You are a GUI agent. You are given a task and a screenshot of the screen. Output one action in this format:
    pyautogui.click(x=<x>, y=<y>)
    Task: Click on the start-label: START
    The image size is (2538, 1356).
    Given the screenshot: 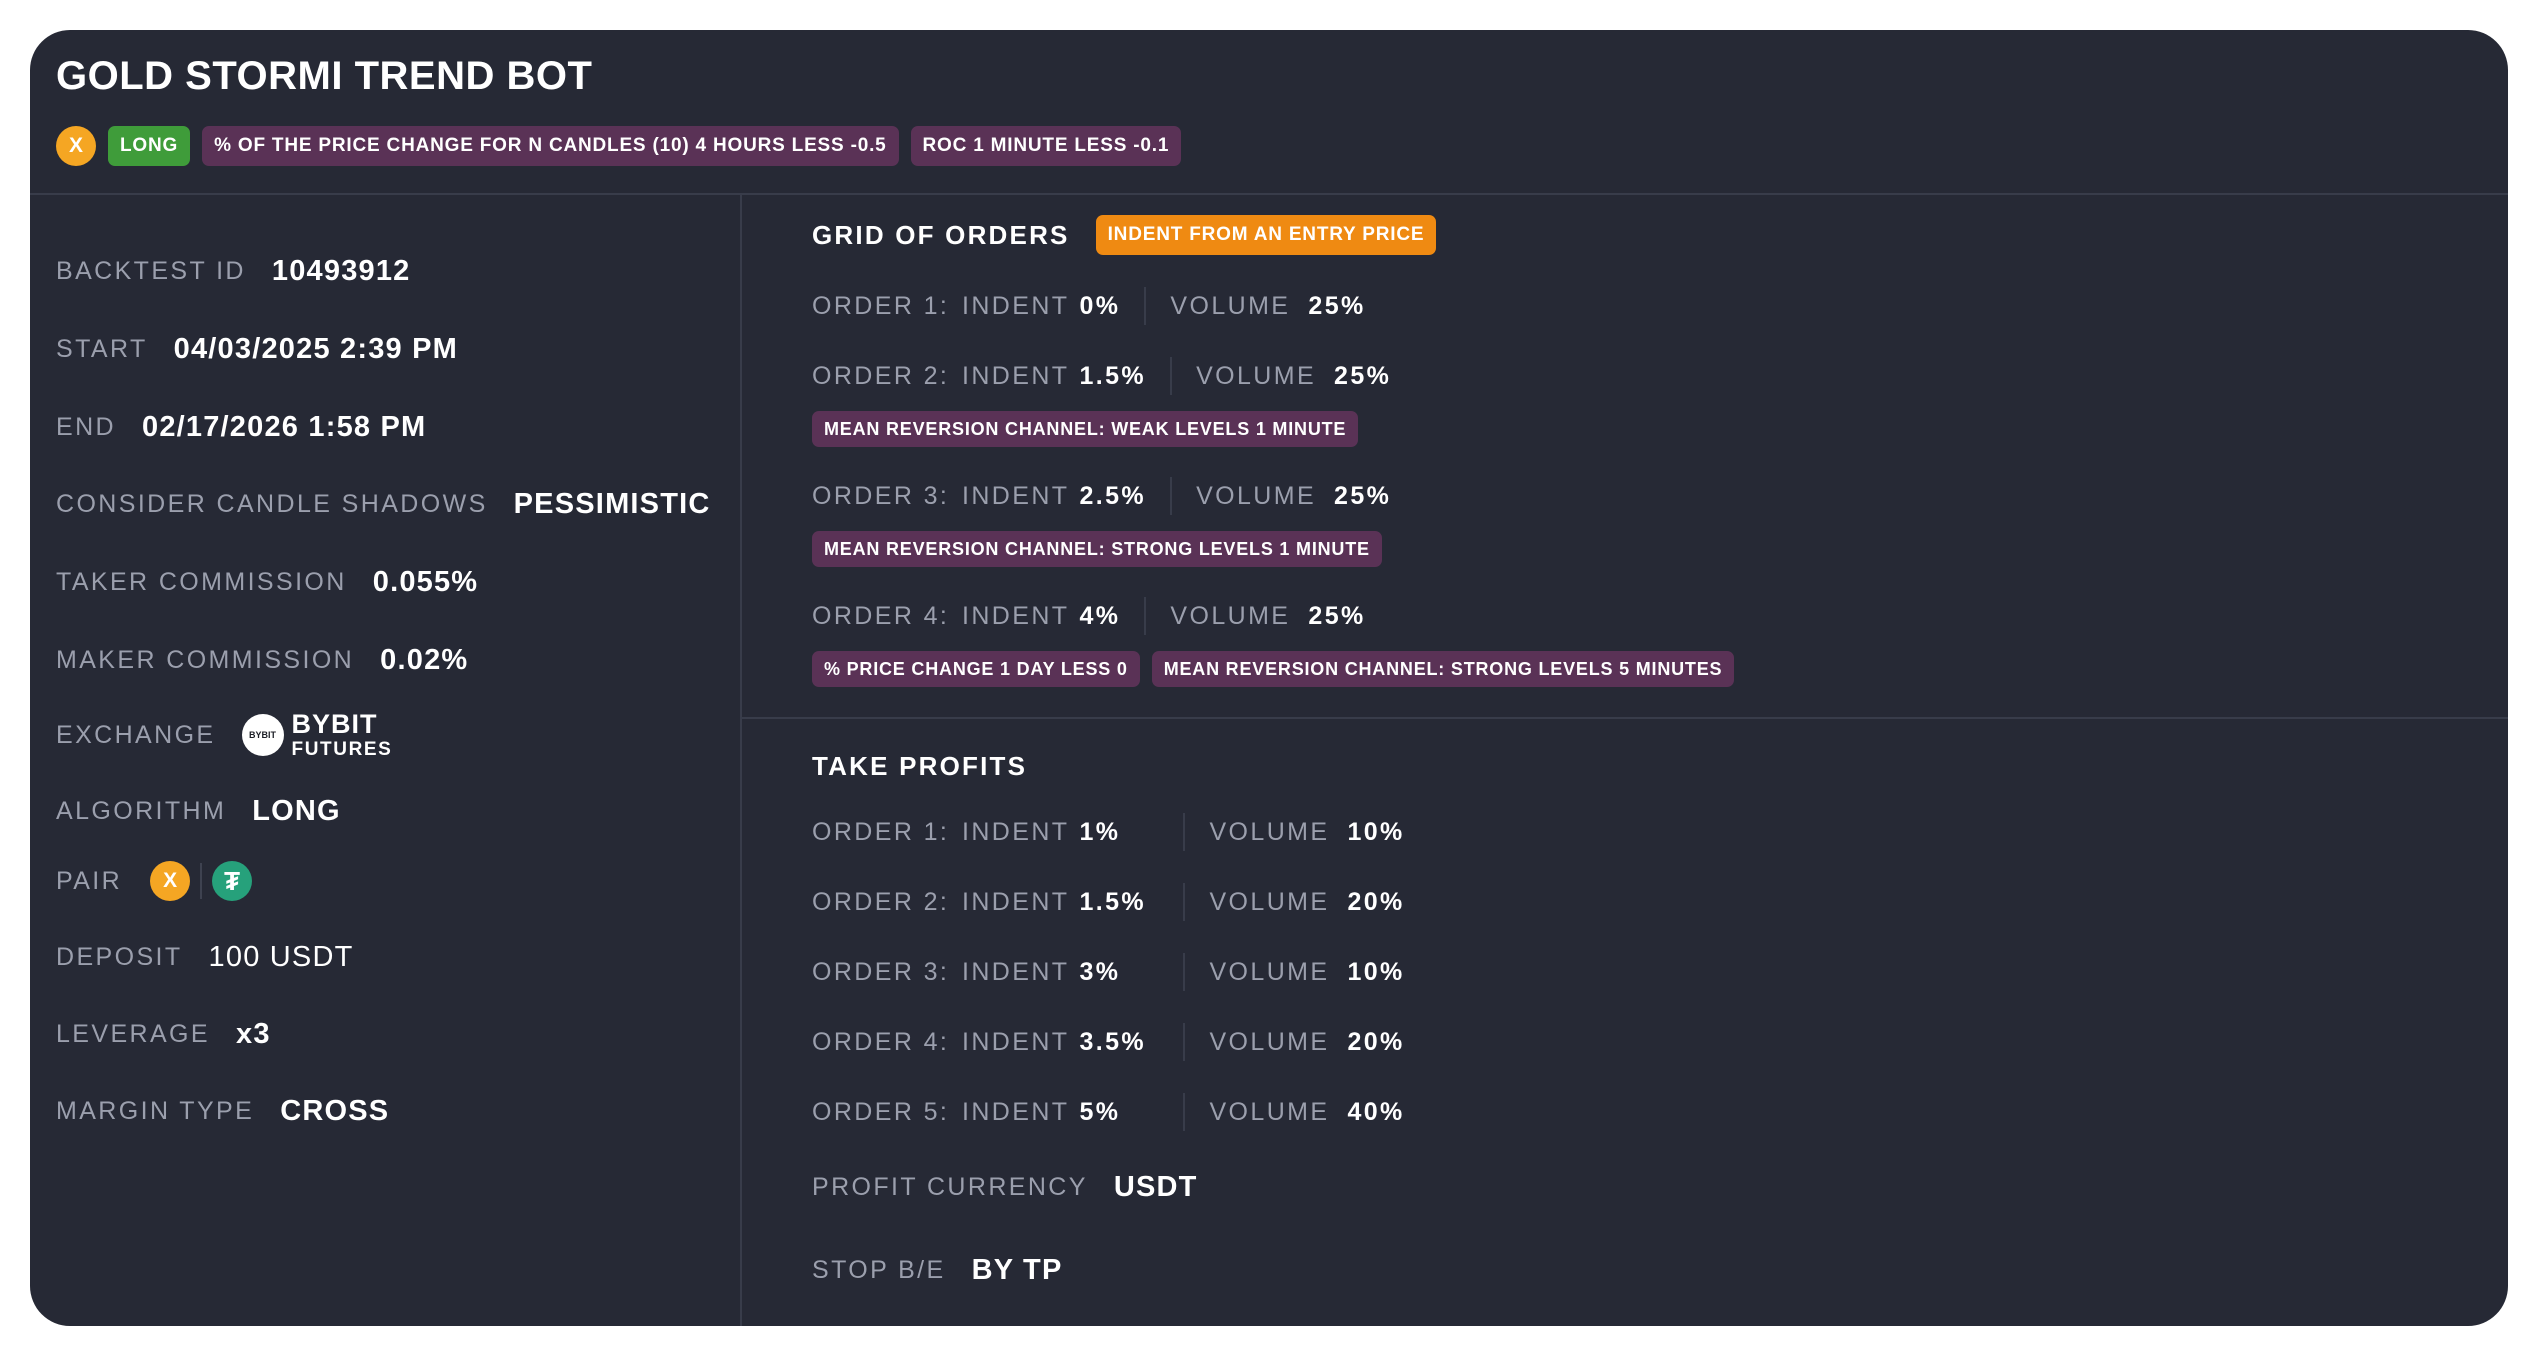 What is the action you would take?
    pyautogui.click(x=102, y=349)
    